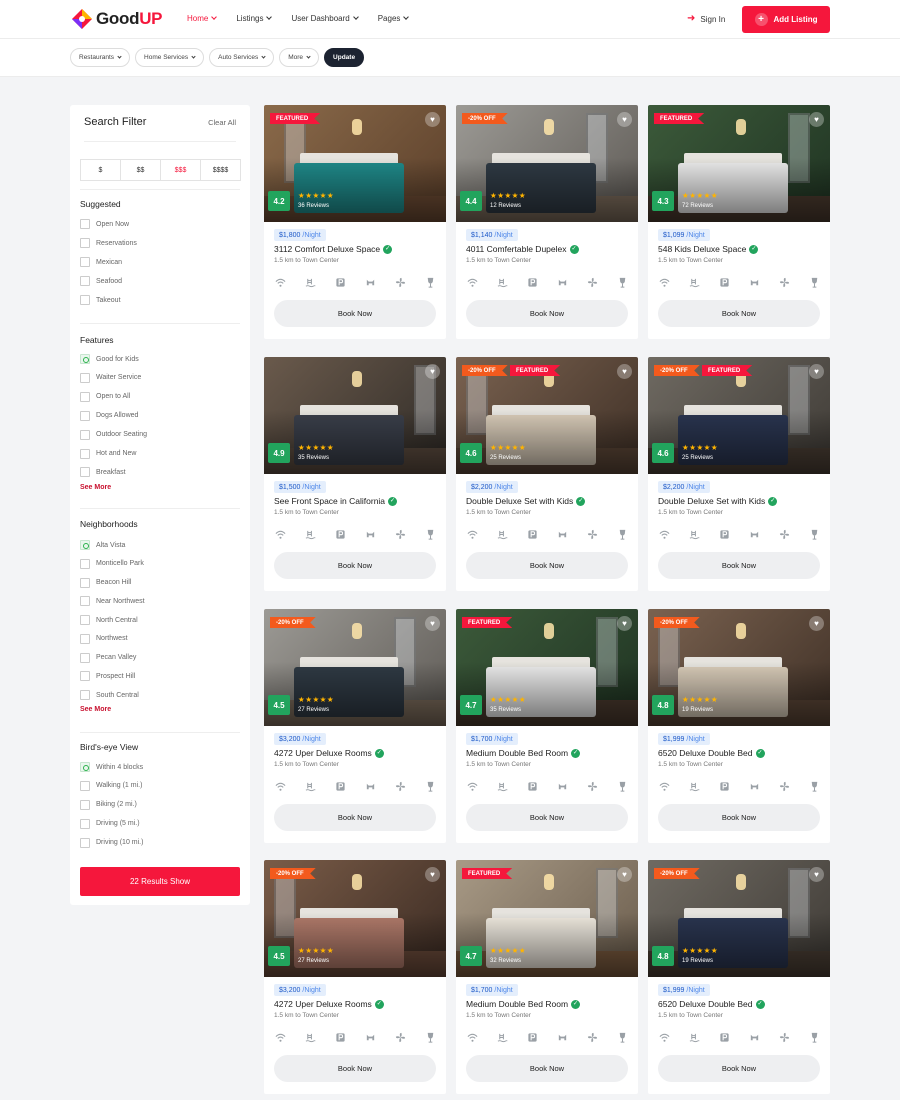  I want to click on listing-title: Medium Double Bed Room ✓, so click(523, 753).